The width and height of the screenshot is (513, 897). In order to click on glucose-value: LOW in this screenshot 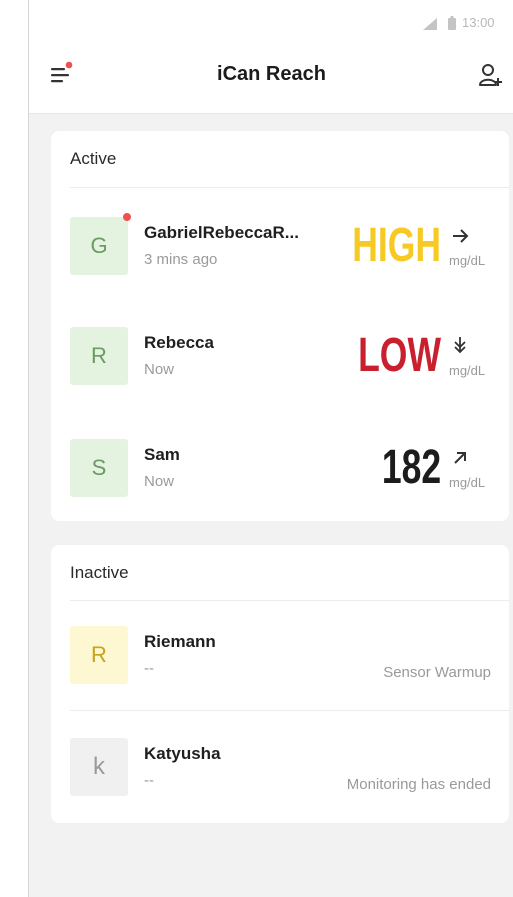, I will do `click(399, 355)`.